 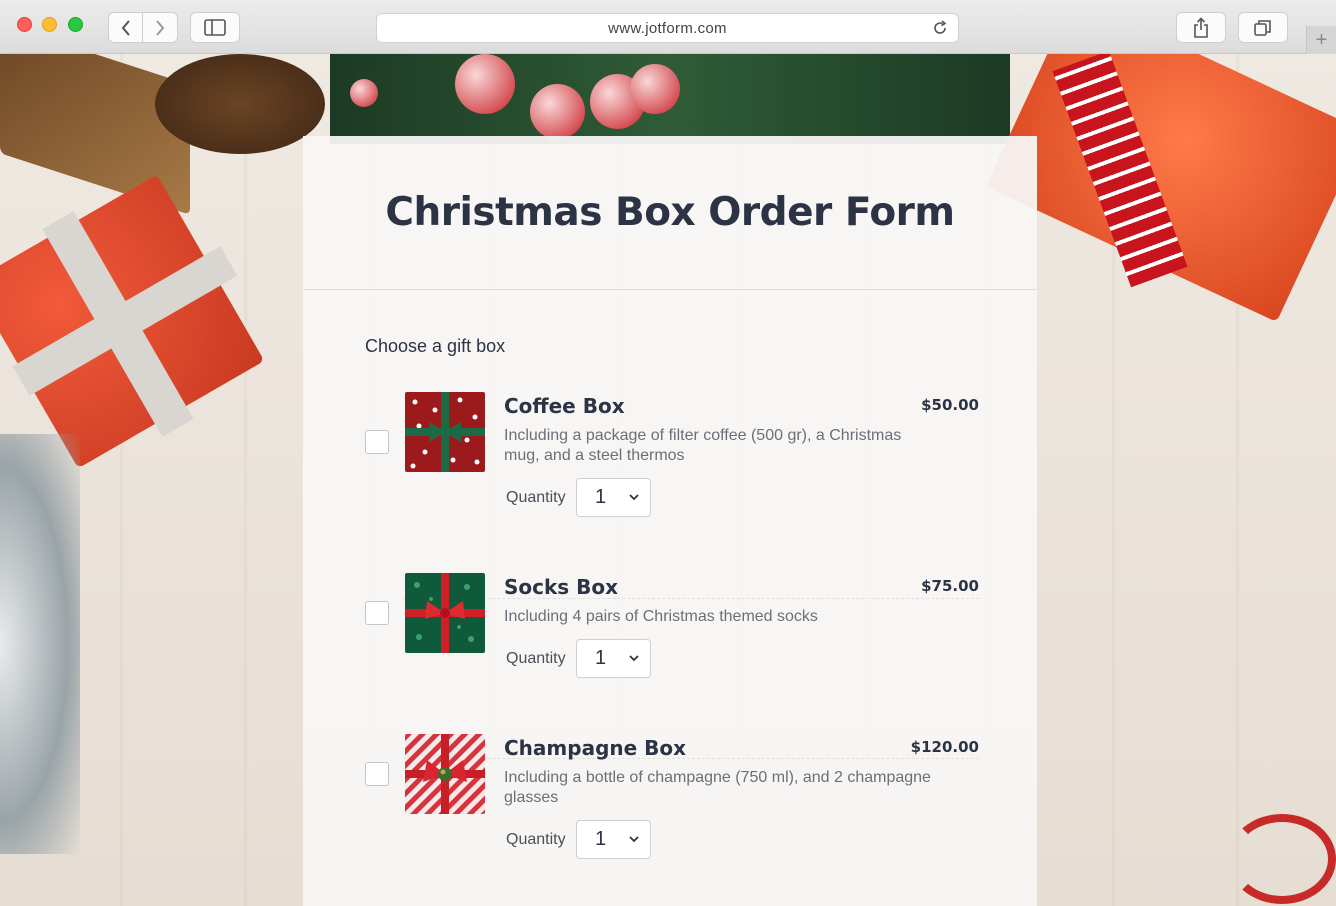 What do you see at coordinates (445, 774) in the screenshot?
I see `champagne-box-image` at bounding box center [445, 774].